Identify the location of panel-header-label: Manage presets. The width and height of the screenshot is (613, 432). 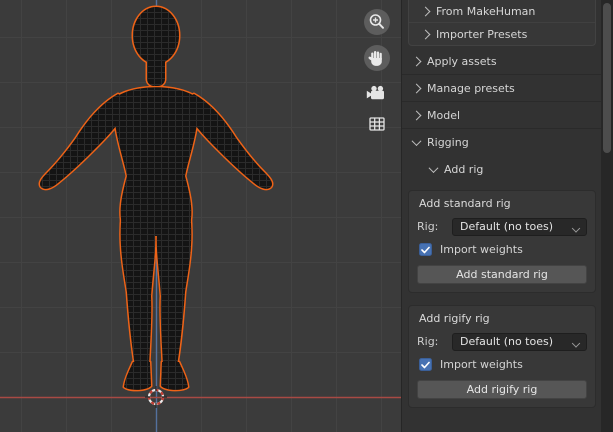
(471, 88).